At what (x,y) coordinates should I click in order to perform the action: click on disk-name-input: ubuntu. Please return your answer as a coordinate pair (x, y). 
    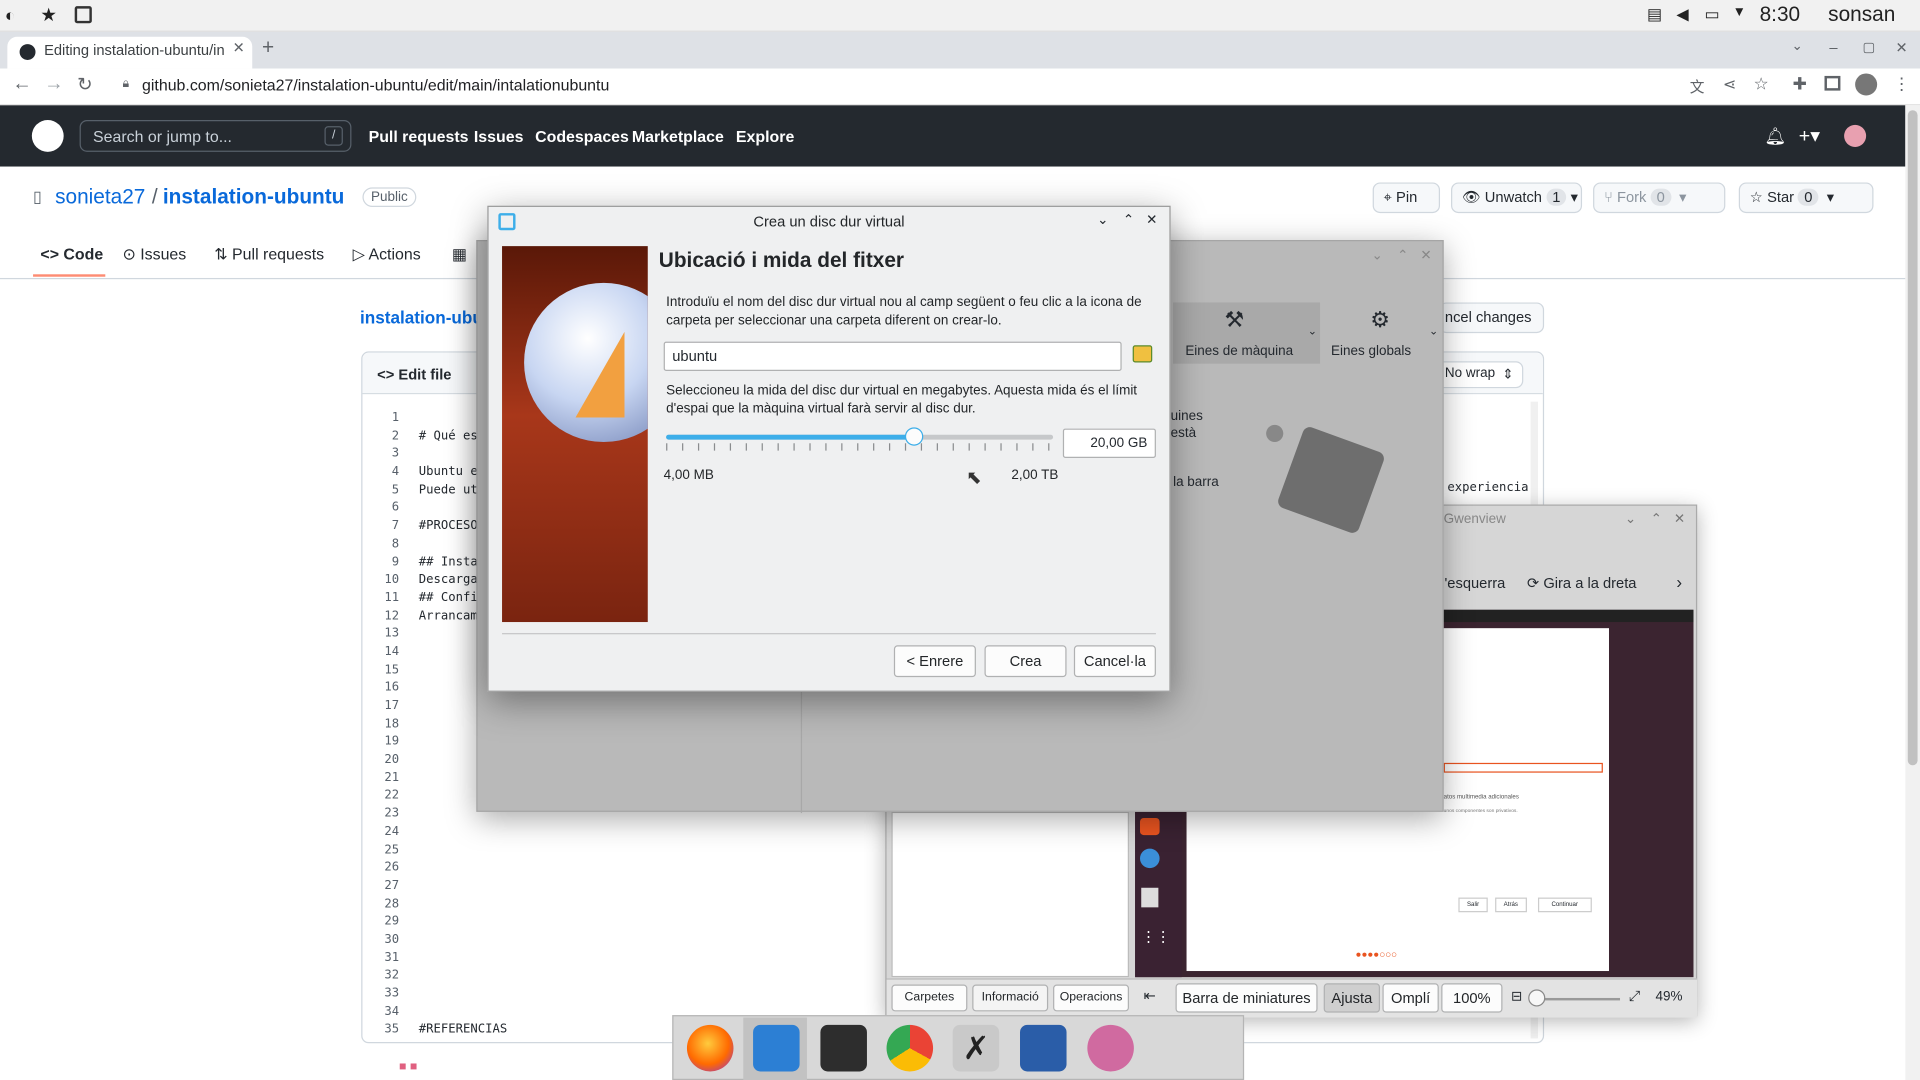
    Looking at the image, I should click on (892, 356).